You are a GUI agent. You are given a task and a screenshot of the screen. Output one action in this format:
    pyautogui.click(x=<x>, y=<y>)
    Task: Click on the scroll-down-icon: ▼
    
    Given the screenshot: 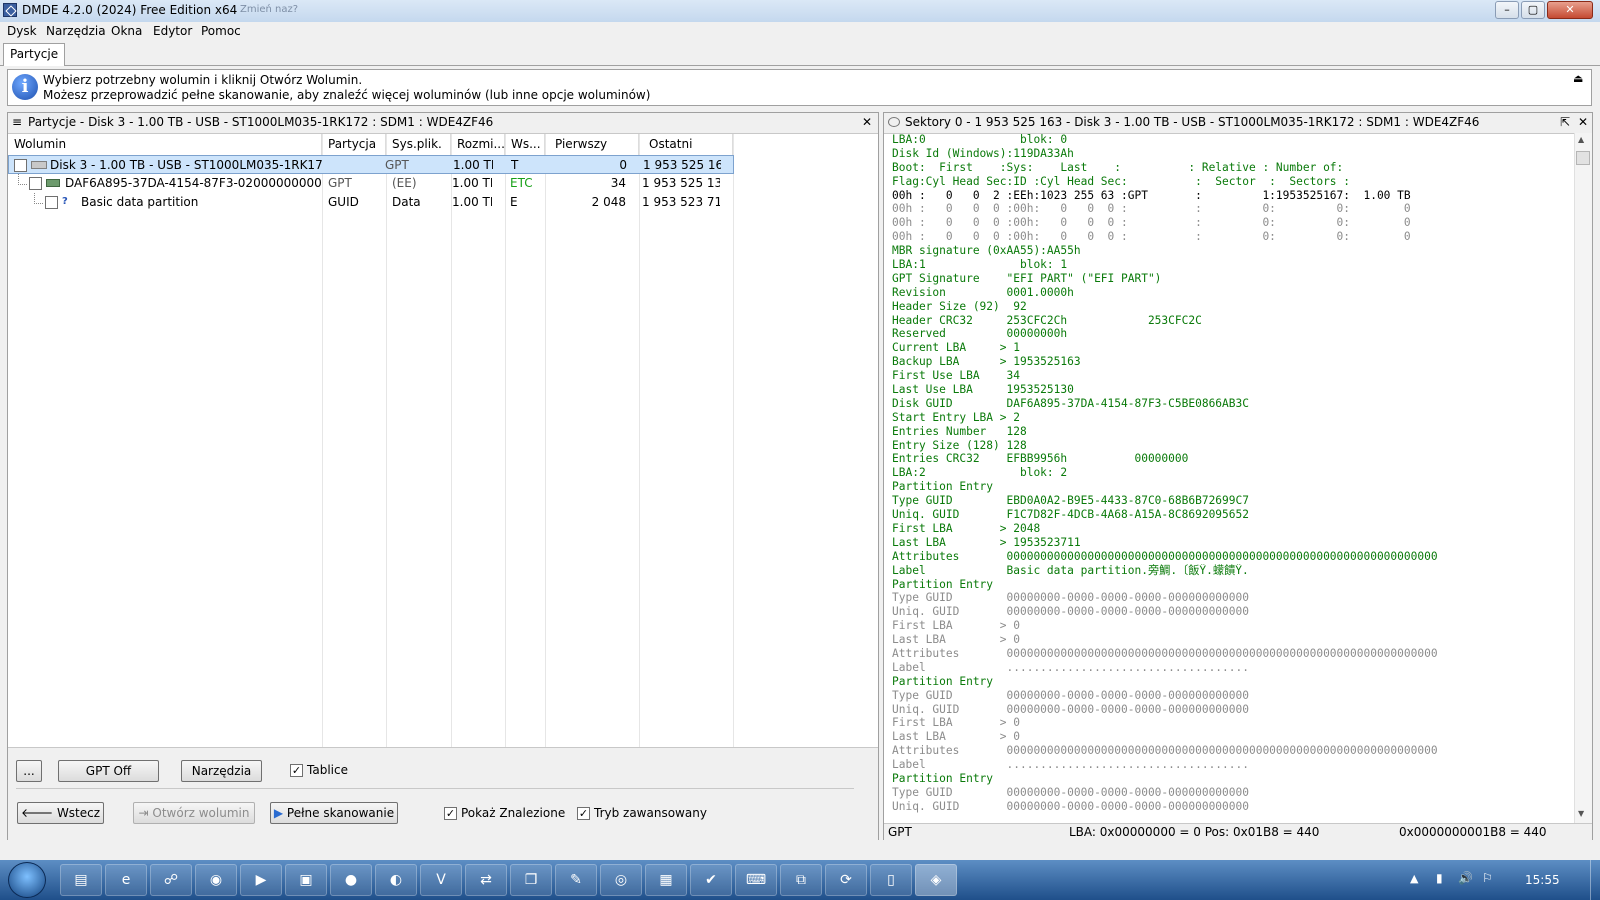 What is the action you would take?
    pyautogui.click(x=1581, y=813)
    